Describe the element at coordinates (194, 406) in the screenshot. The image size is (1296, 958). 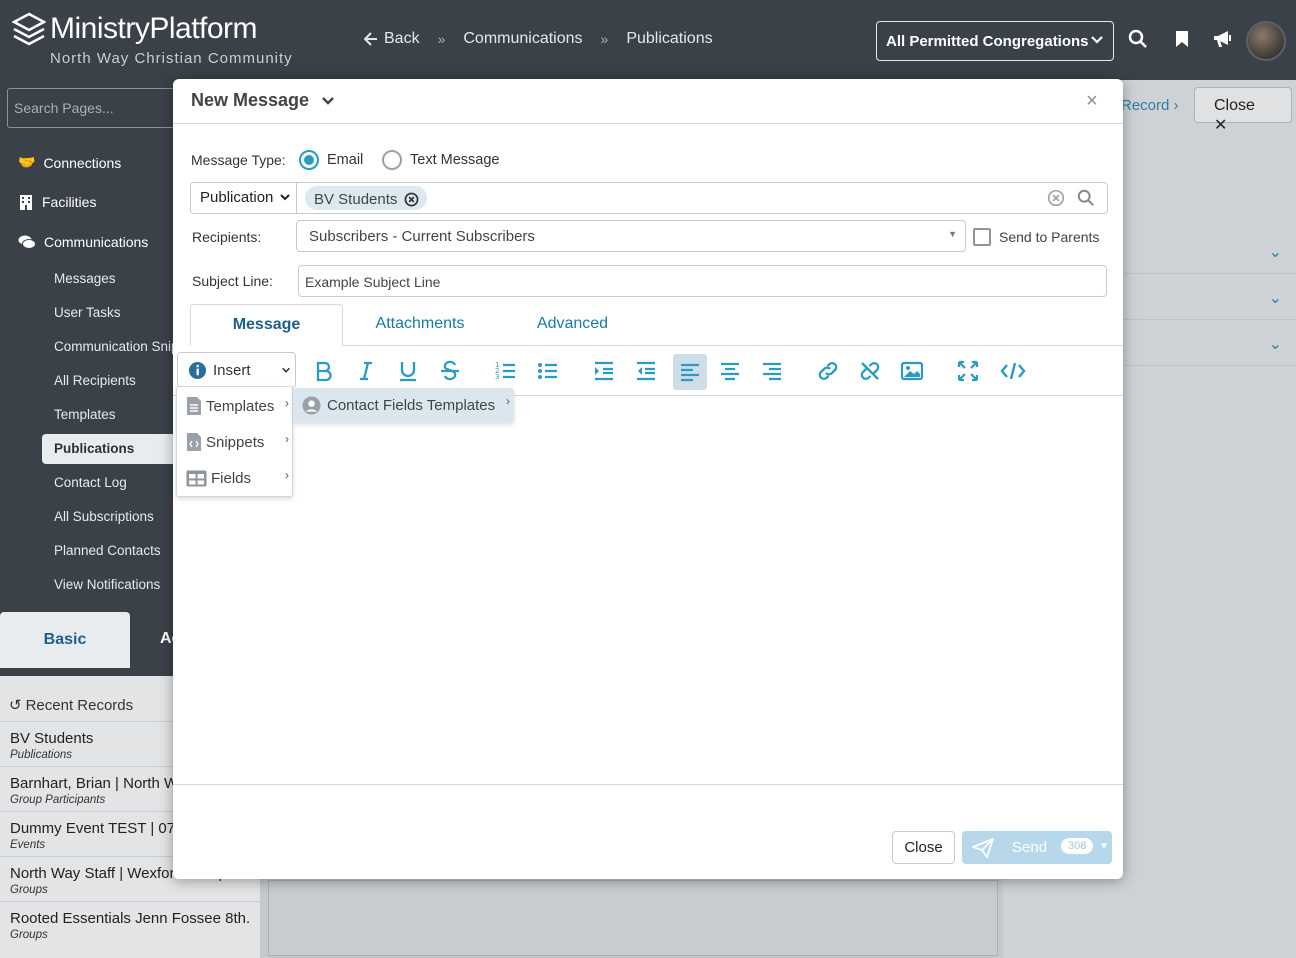
I see `file-template-icon` at that location.